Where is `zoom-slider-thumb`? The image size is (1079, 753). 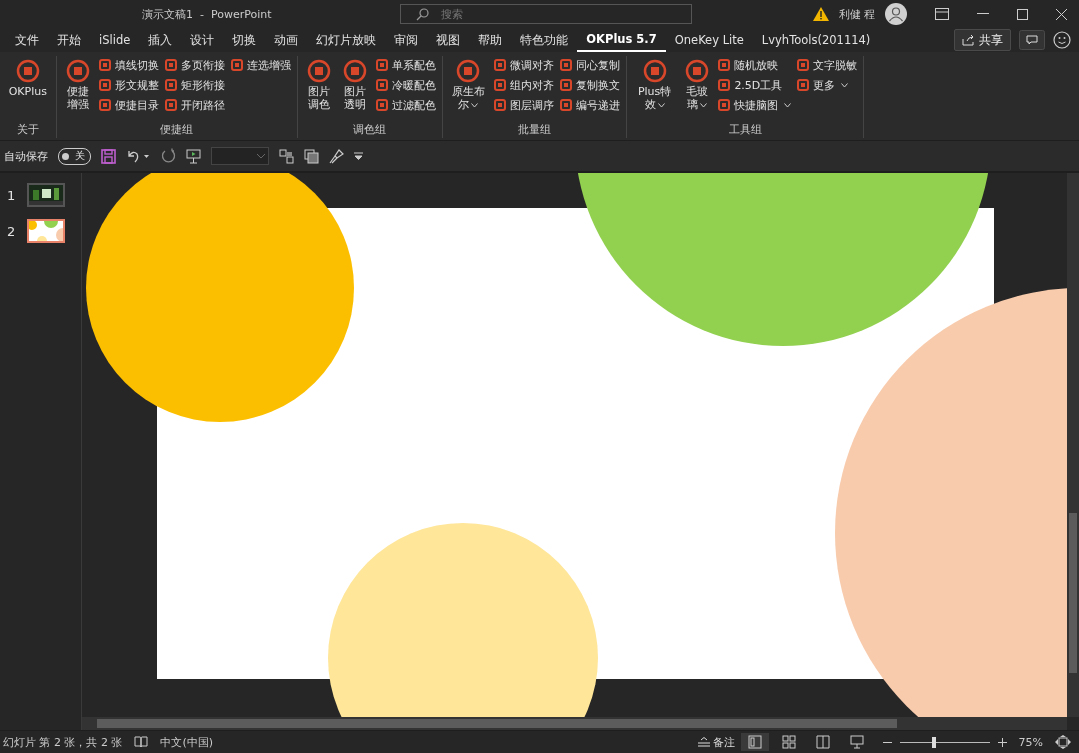 zoom-slider-thumb is located at coordinates (933, 742).